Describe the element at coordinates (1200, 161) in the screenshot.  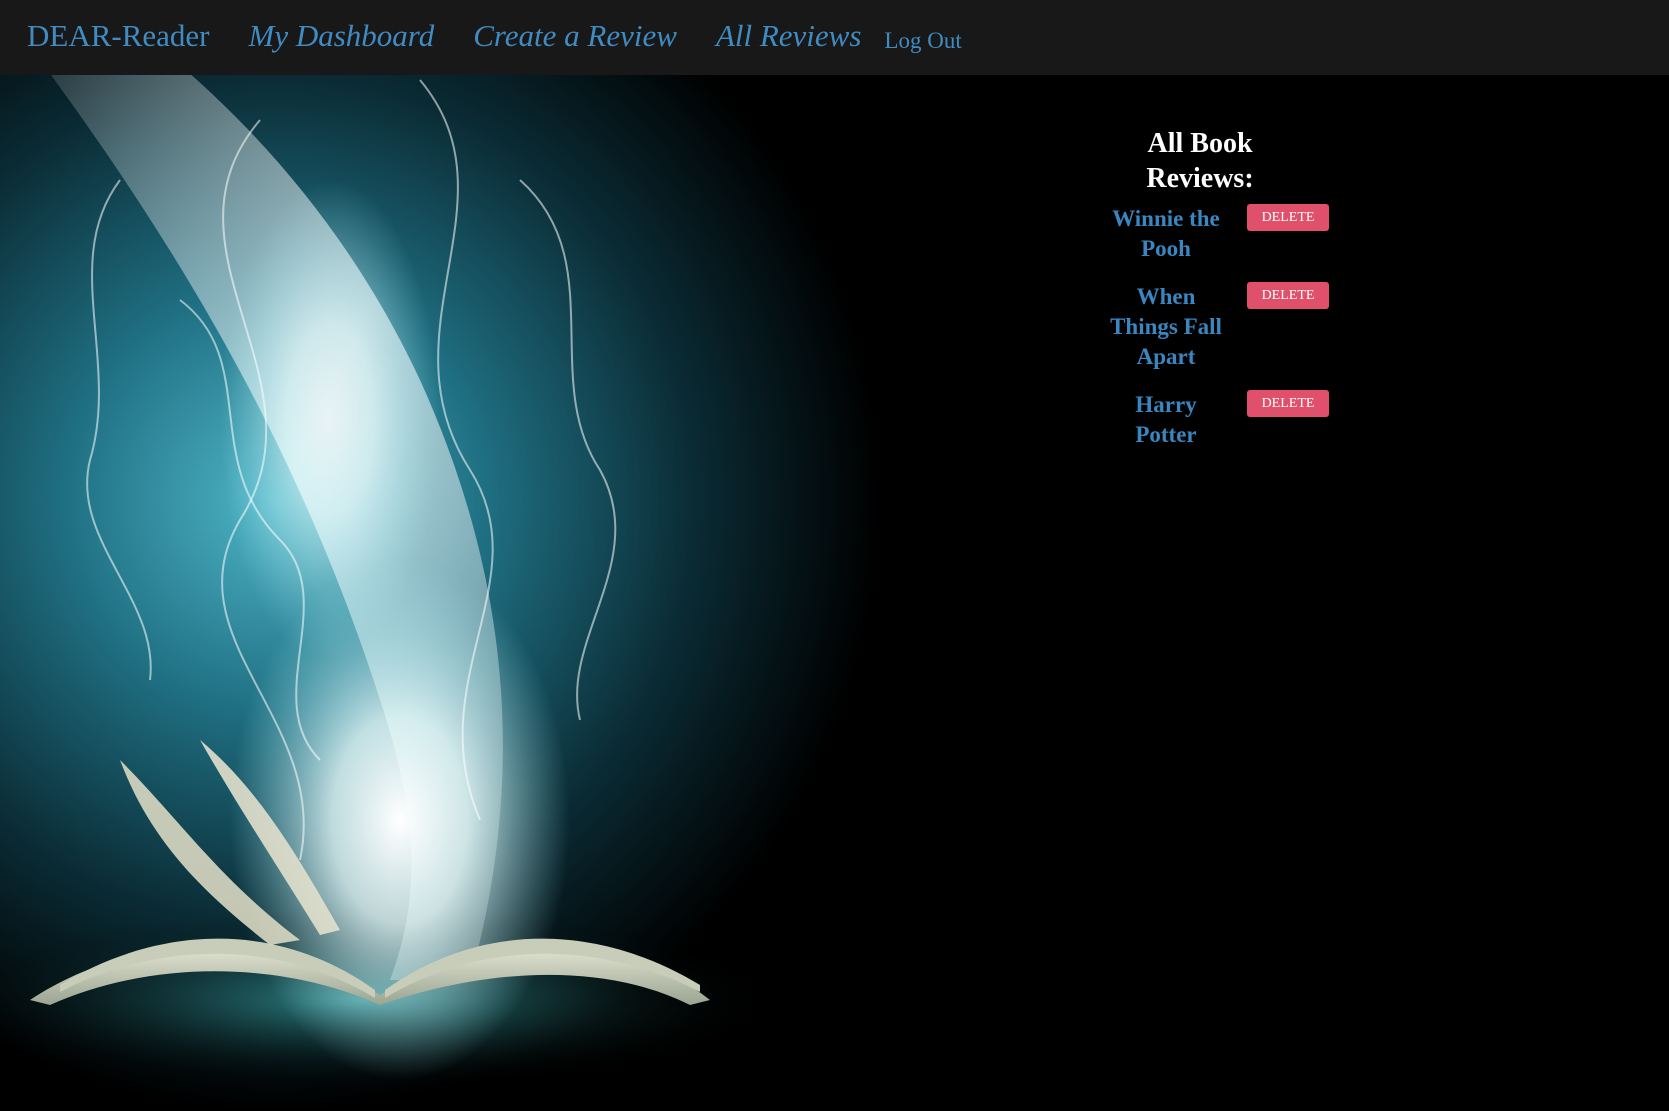
I see `all-reviews-heading: All Book Reviews:` at that location.